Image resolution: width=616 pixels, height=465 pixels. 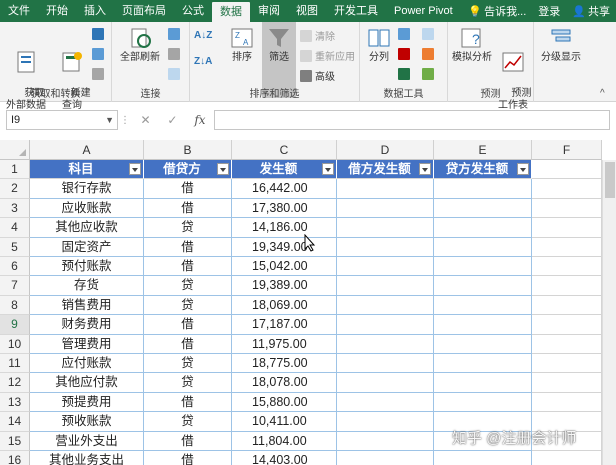 What do you see at coordinates (327, 55) in the screenshot?
I see `reapply-button: 重新应用` at bounding box center [327, 55].